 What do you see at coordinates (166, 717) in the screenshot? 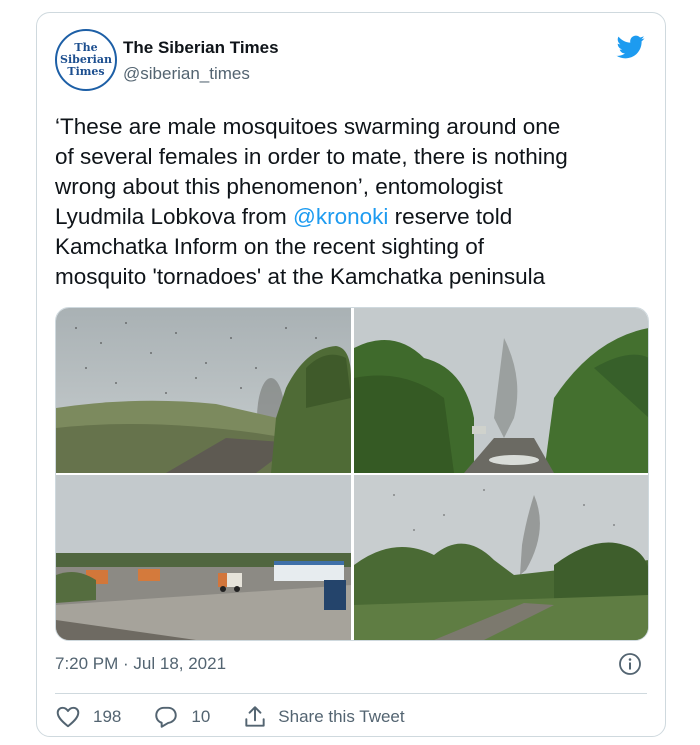
I see `reply-icon` at bounding box center [166, 717].